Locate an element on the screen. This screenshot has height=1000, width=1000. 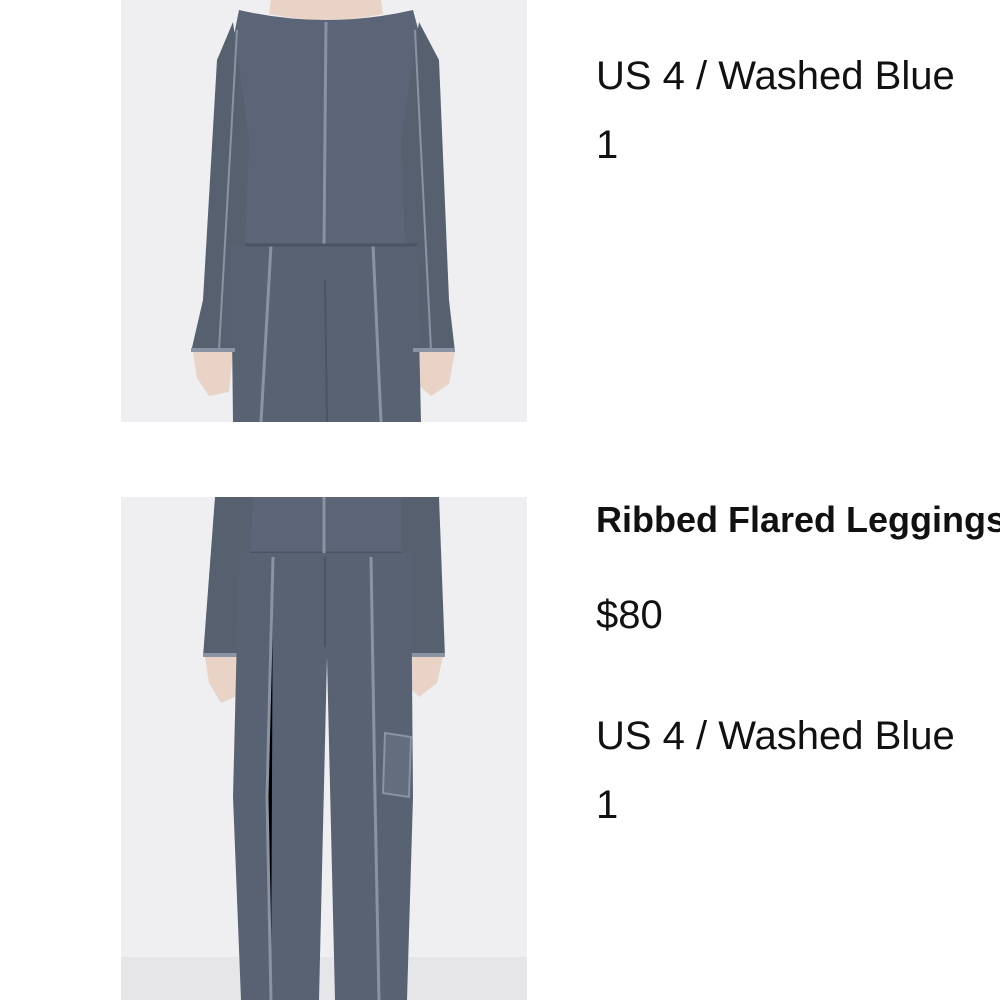
product-name-link: Ribbed Flared Leggings is located at coordinates (798, 520).